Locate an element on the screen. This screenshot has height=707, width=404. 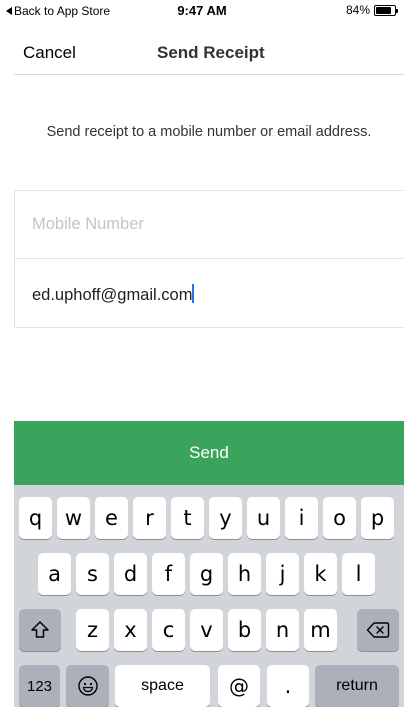
at-key: @ is located at coordinates (239, 686).